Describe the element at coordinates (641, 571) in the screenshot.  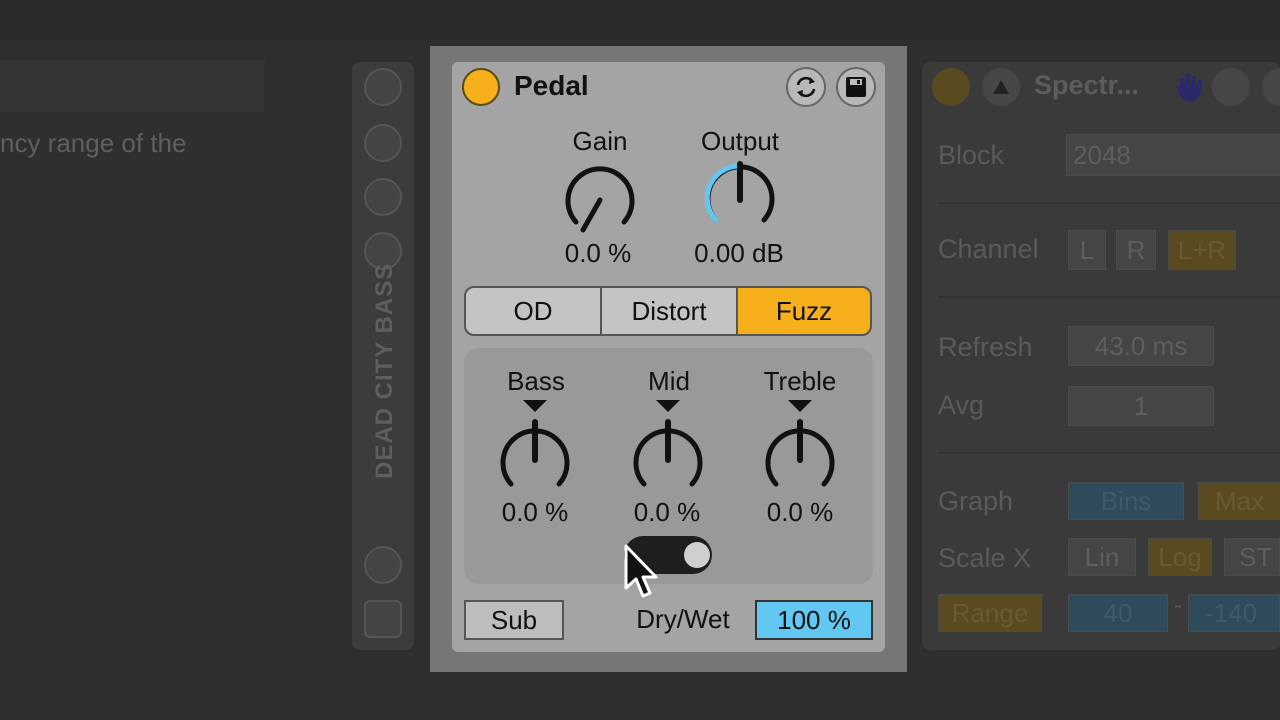
I see `mouse-cursor-icon` at that location.